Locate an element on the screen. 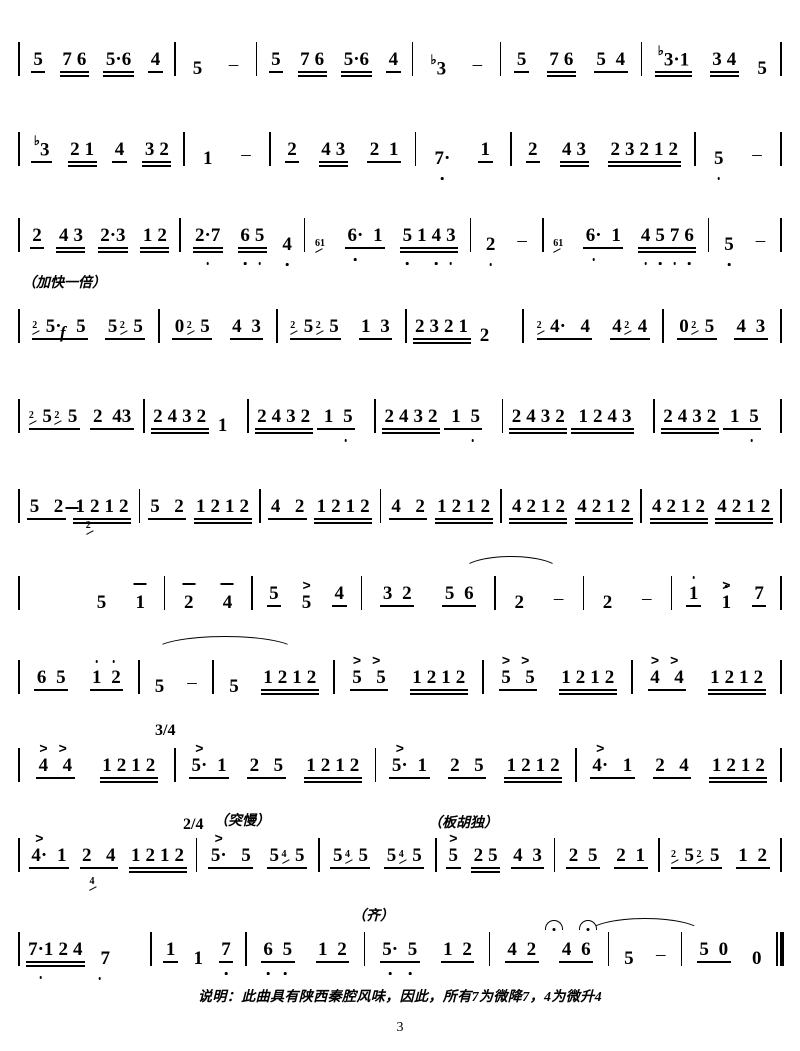 This screenshot has height=1051, width=800. measure: ♭3 21 4 32 is located at coordinates (102, 145).